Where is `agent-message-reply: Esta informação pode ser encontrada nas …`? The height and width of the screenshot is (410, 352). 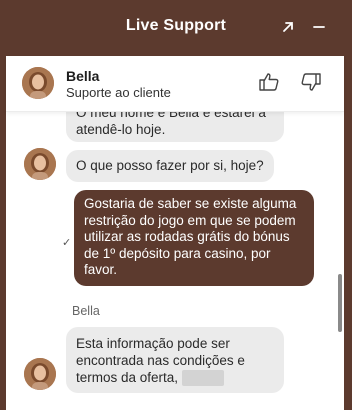 agent-message-reply: Esta informação pode ser encontrada nas … is located at coordinates (175, 360).